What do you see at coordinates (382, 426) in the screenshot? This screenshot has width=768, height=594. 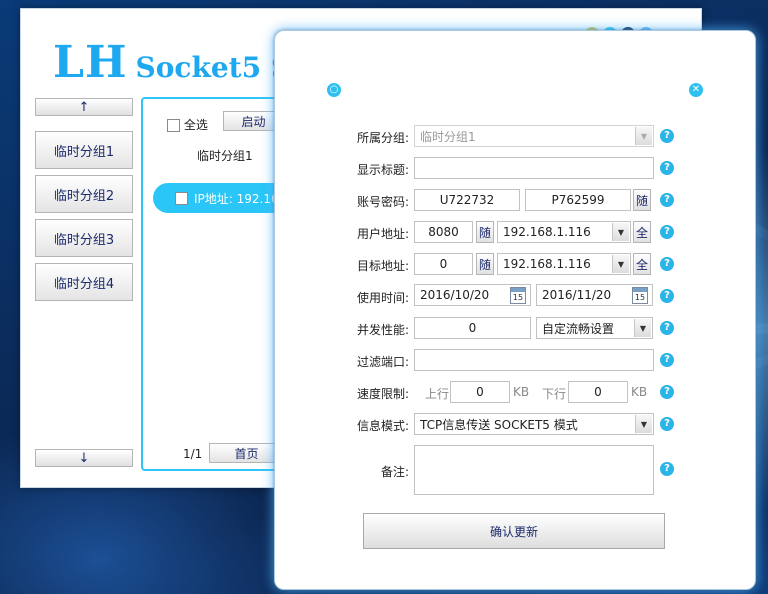 I see `info-mode-label: 信息模式:` at bounding box center [382, 426].